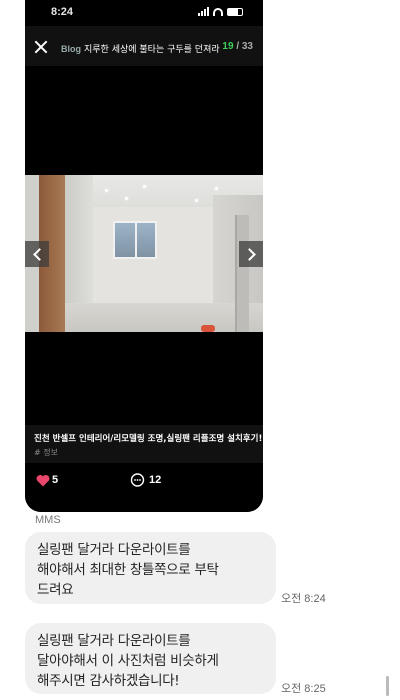 Image resolution: width=400 pixels, height=700 pixels. What do you see at coordinates (303, 599) in the screenshot?
I see `message-time: 오전 8:24` at bounding box center [303, 599].